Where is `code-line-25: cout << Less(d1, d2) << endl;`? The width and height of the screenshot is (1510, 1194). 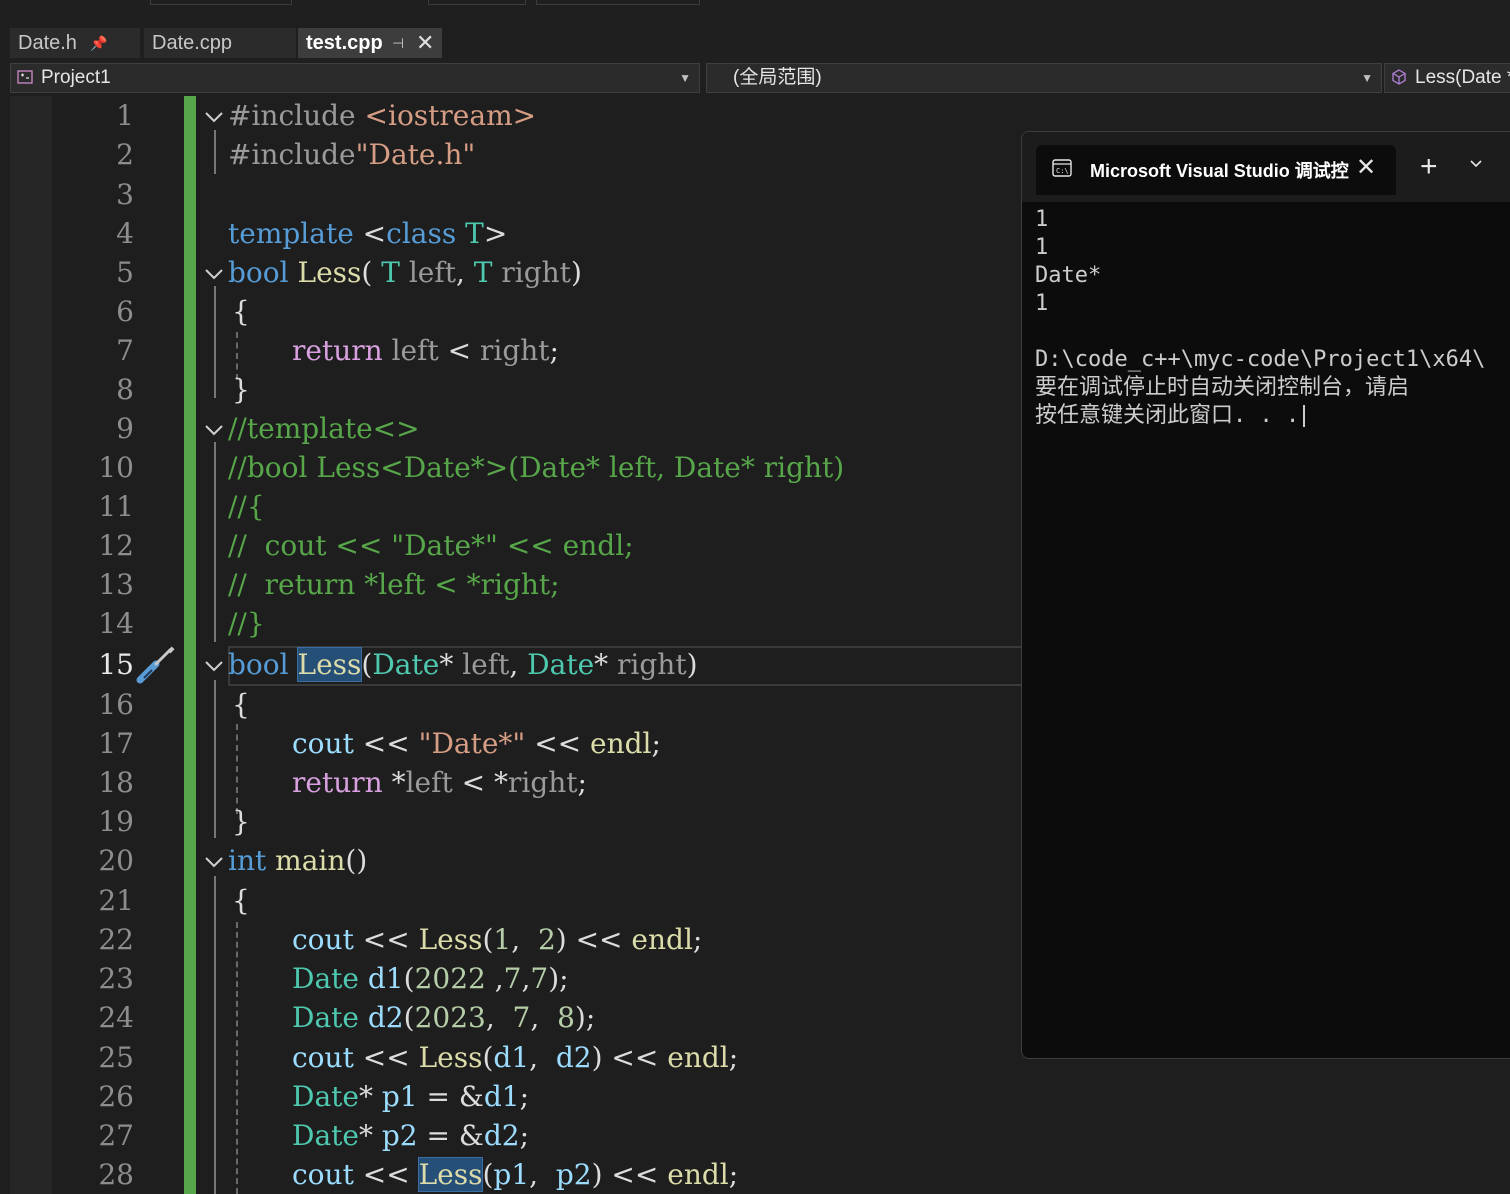
code-line-25: cout << Less(d1, d2) << endl; is located at coordinates (515, 1057).